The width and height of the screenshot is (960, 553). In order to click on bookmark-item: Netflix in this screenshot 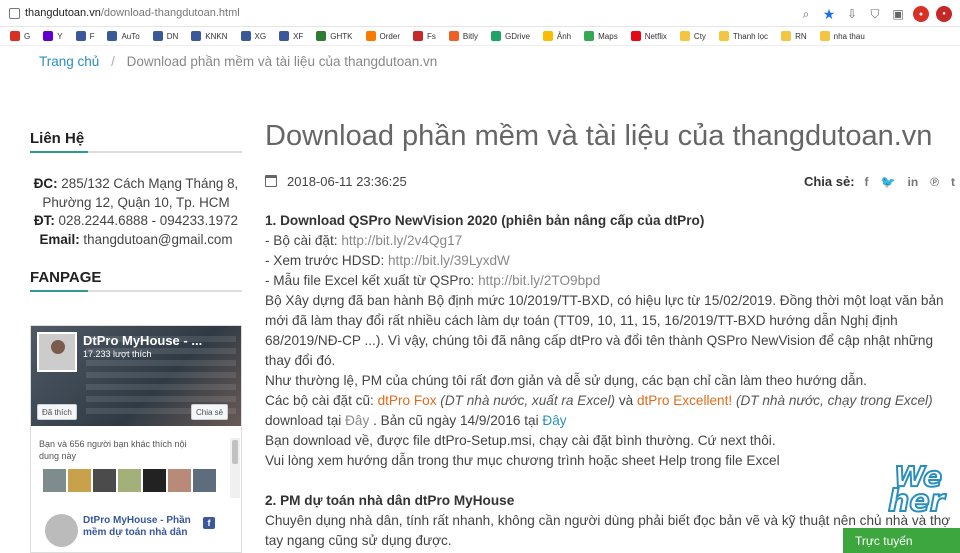, I will do `click(648, 36)`.